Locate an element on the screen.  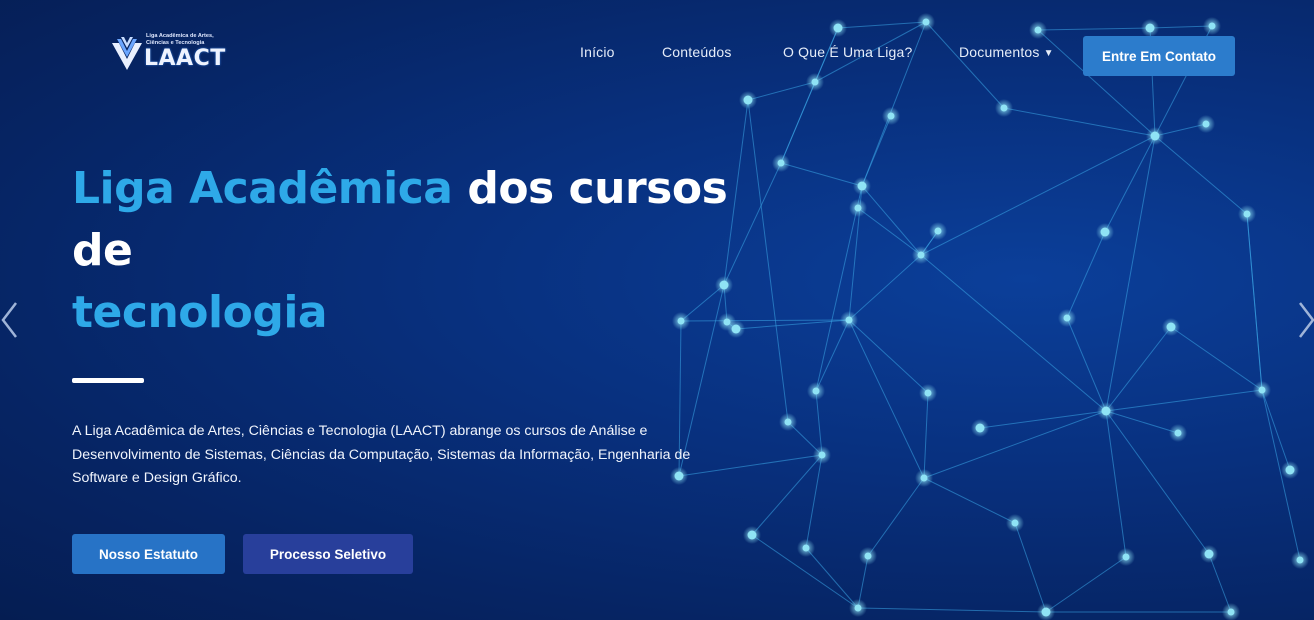
nav-item-o-que-e-uma-liga: O Que É Uma Liga? is located at coordinates (847, 52).